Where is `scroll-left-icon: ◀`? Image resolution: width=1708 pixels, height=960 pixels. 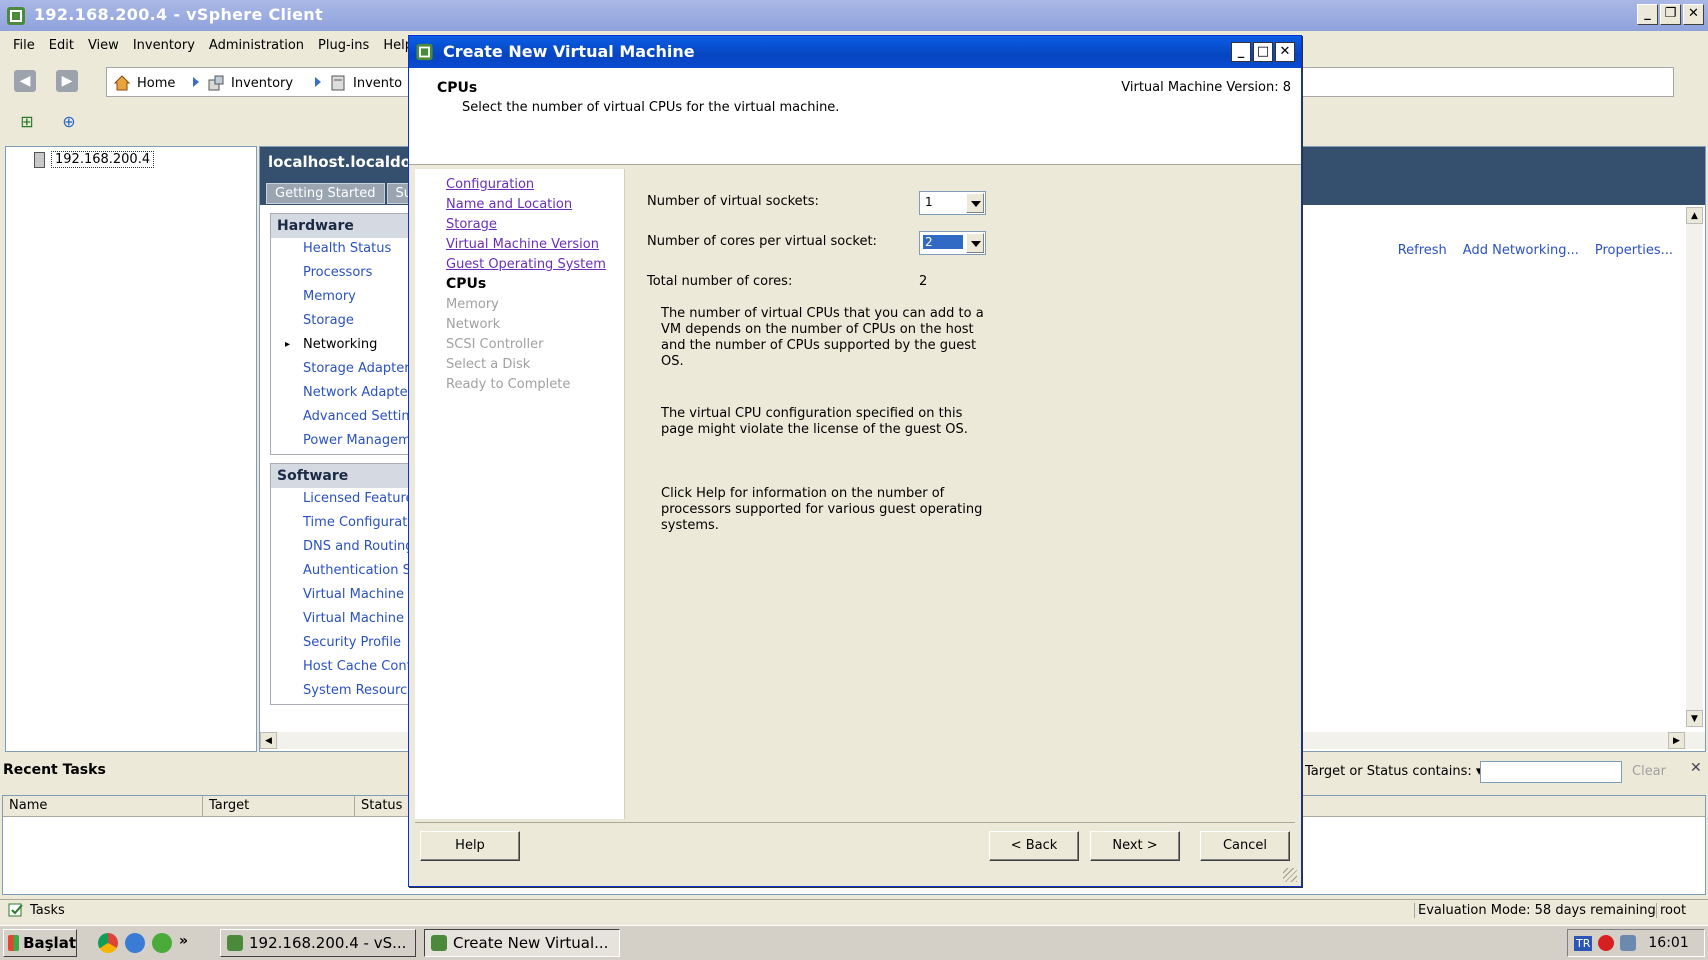 scroll-left-icon: ◀ is located at coordinates (268, 740).